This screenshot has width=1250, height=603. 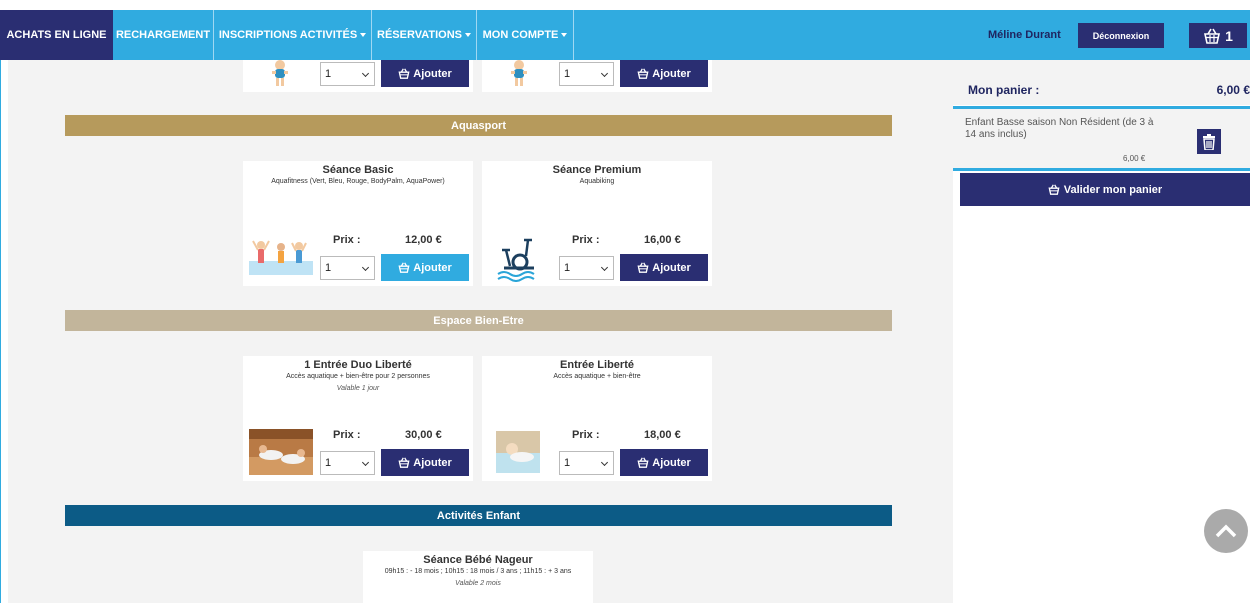 I want to click on nav-rechargement: RECHARGEMENT, so click(x=163, y=35).